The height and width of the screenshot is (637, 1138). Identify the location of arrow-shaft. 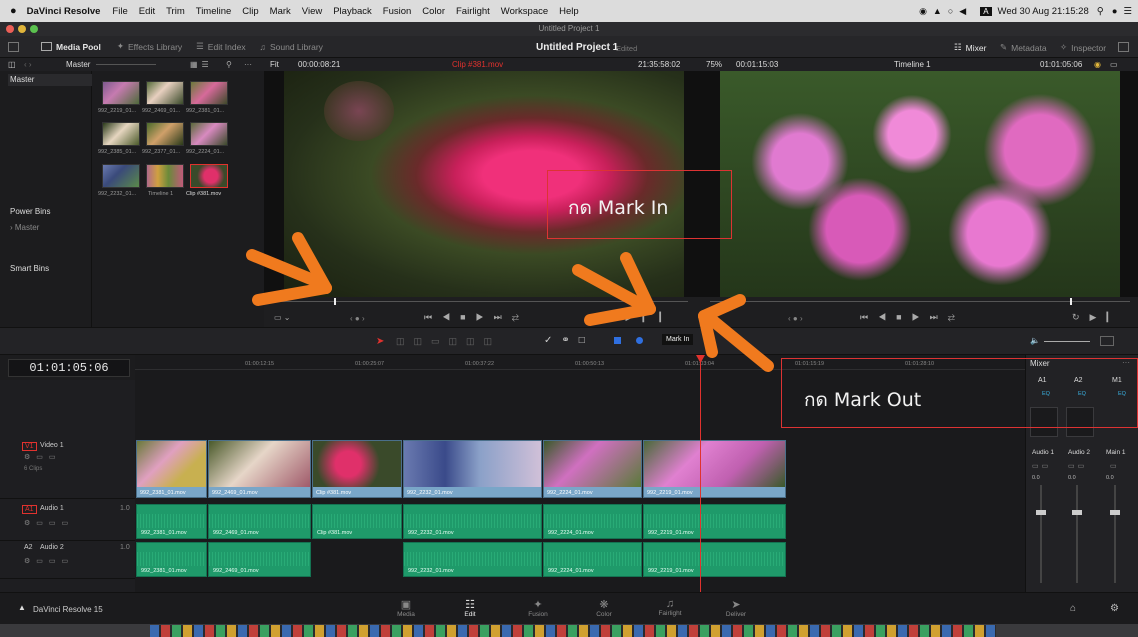
(740, 343).